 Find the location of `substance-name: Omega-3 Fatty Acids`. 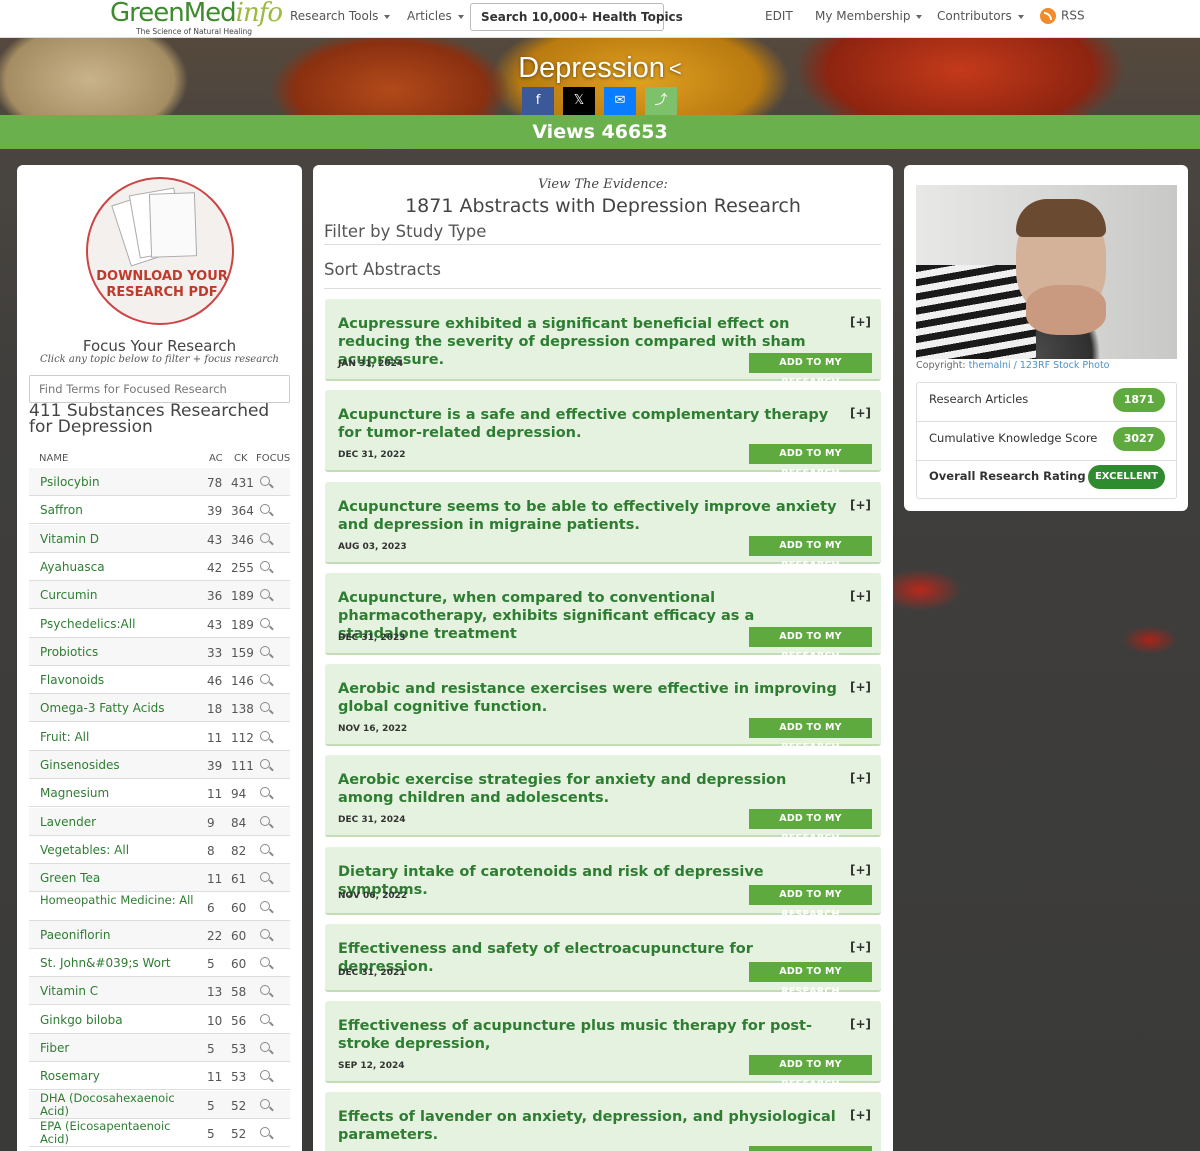

substance-name: Omega-3 Fatty Acids is located at coordinates (102, 708).